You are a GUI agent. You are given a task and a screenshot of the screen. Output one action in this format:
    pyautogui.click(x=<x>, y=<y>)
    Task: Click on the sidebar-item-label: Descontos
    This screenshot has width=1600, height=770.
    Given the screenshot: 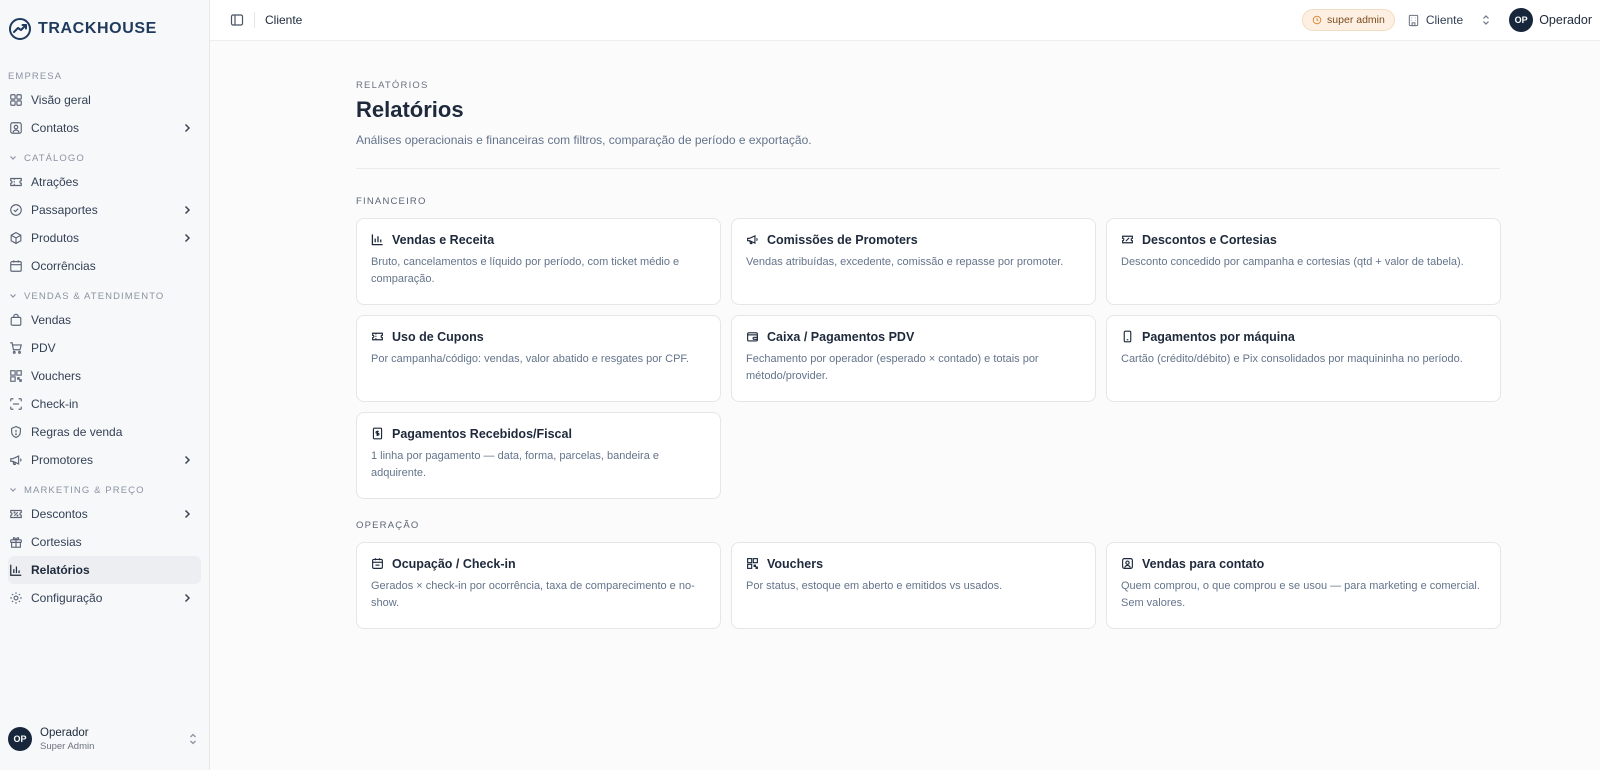 What is the action you would take?
    pyautogui.click(x=59, y=514)
    